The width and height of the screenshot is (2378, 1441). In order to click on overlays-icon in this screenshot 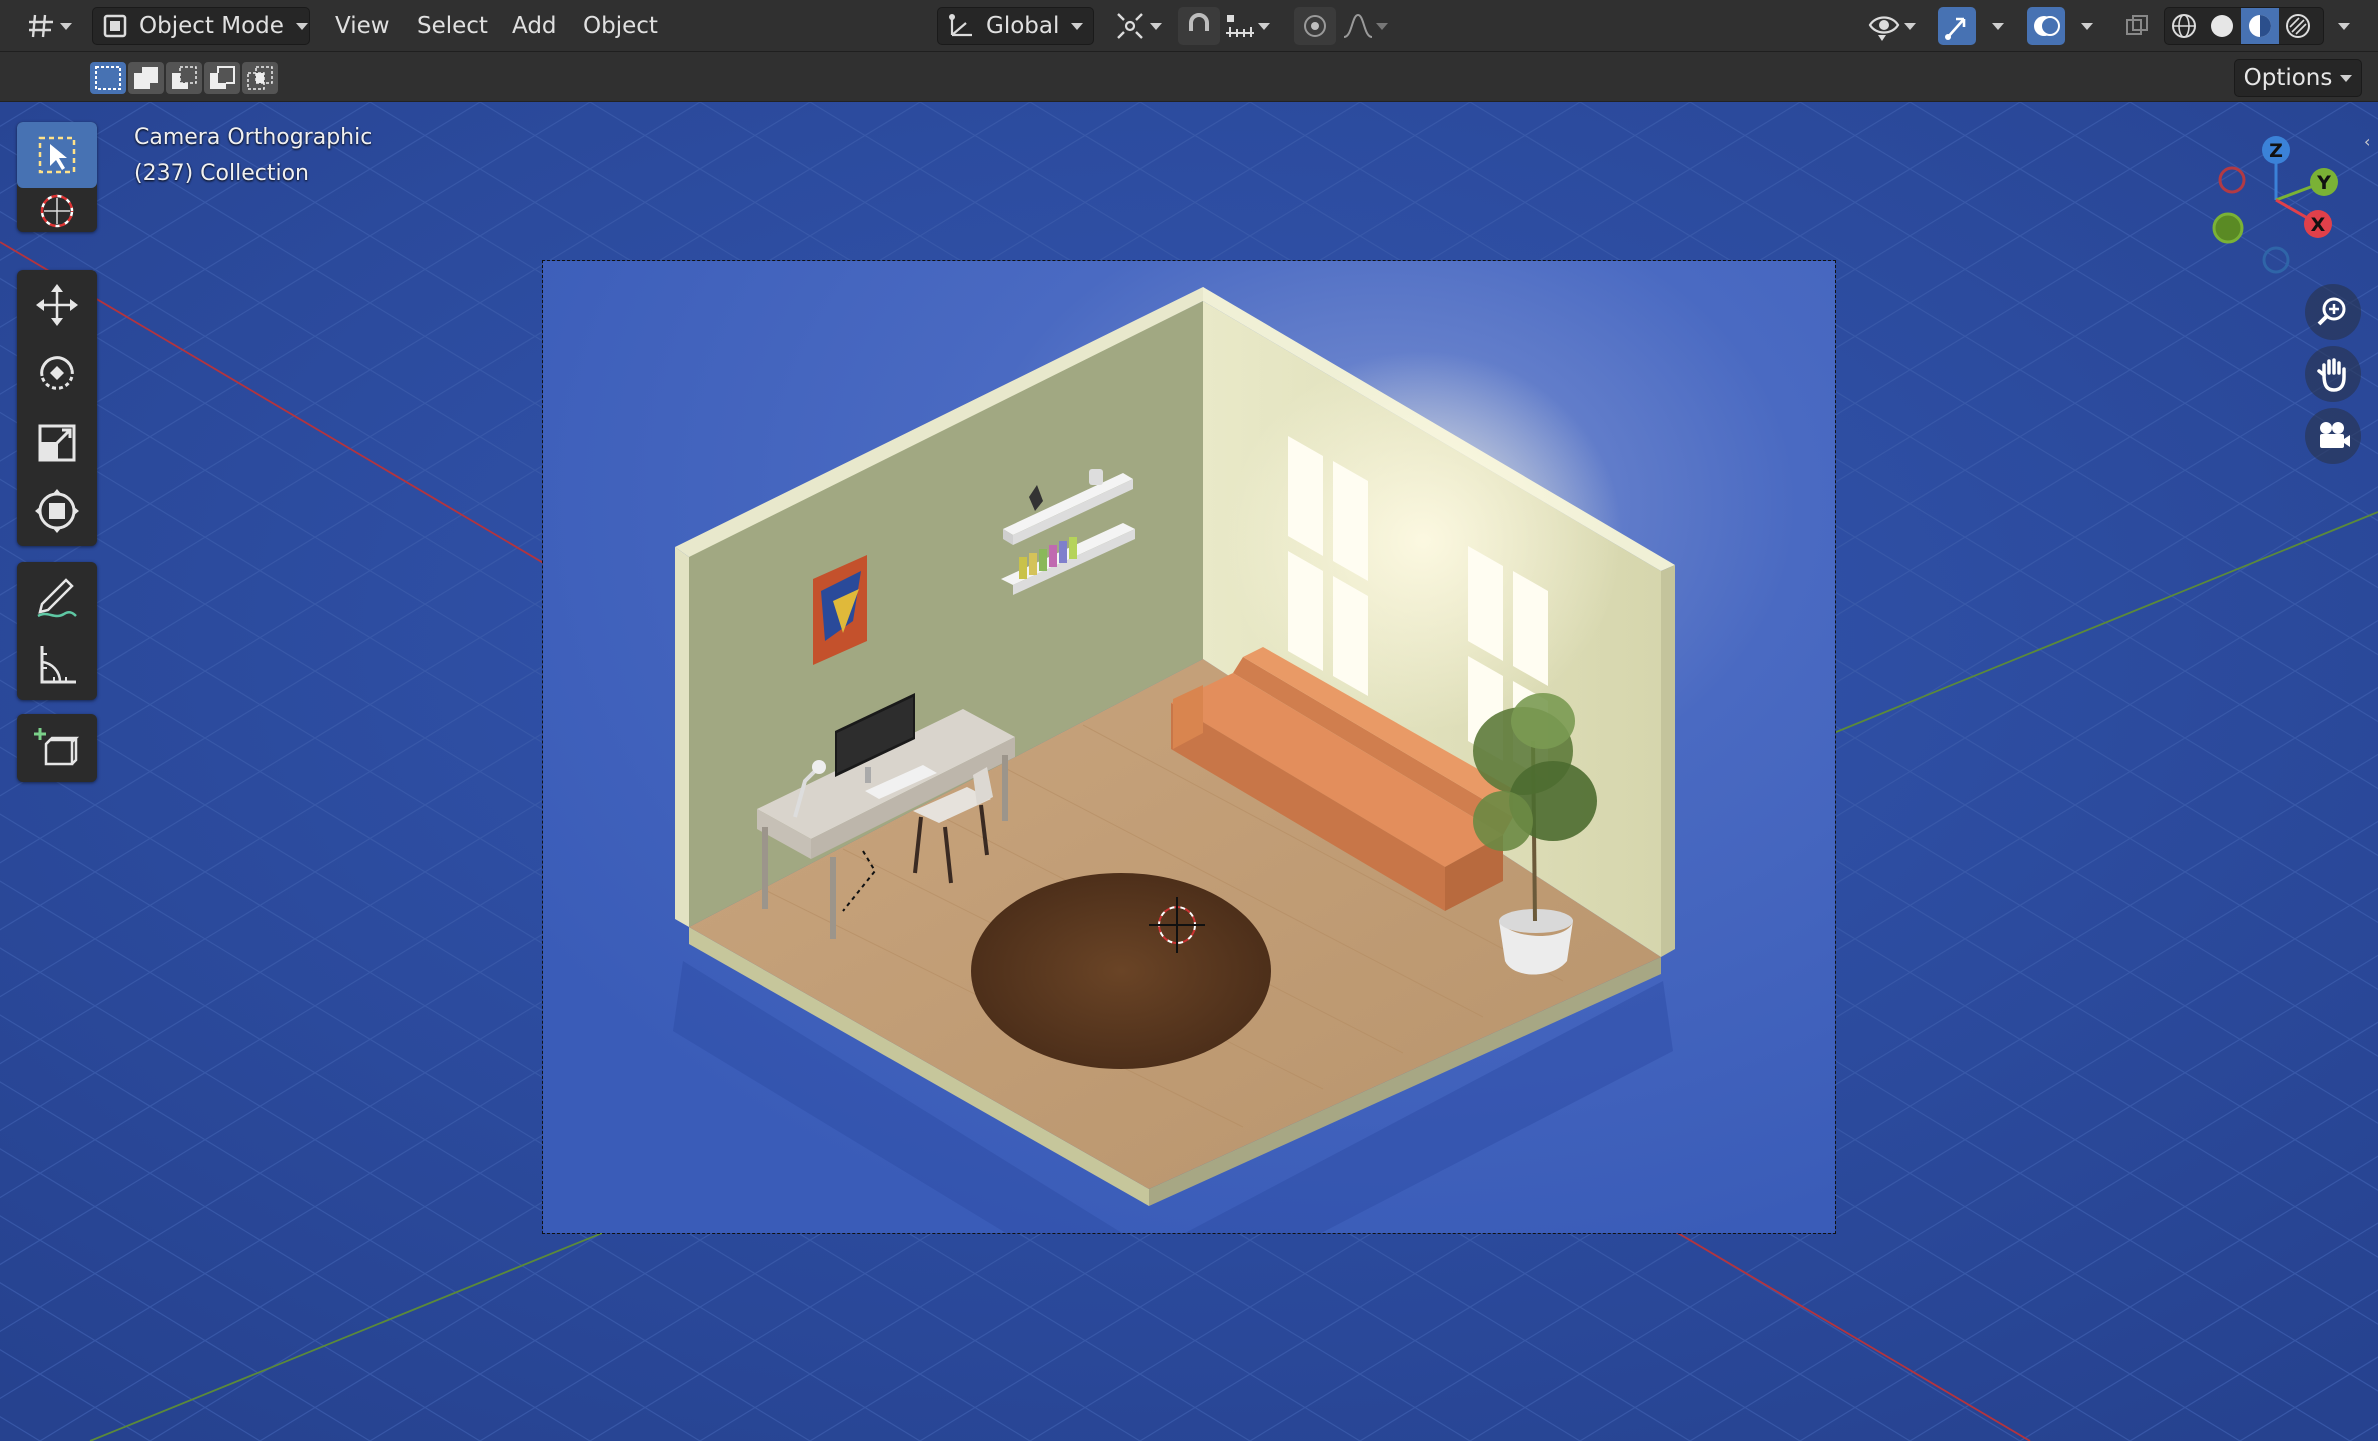, I will do `click(2047, 26)`.